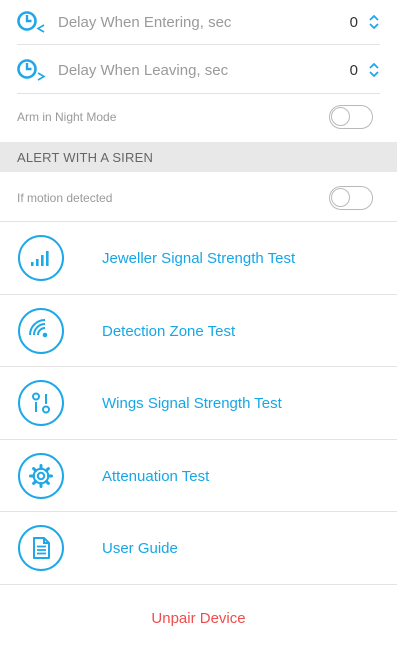 This screenshot has height=654, width=397. What do you see at coordinates (192, 403) in the screenshot?
I see `test-label: Wings Signal Strength Test` at bounding box center [192, 403].